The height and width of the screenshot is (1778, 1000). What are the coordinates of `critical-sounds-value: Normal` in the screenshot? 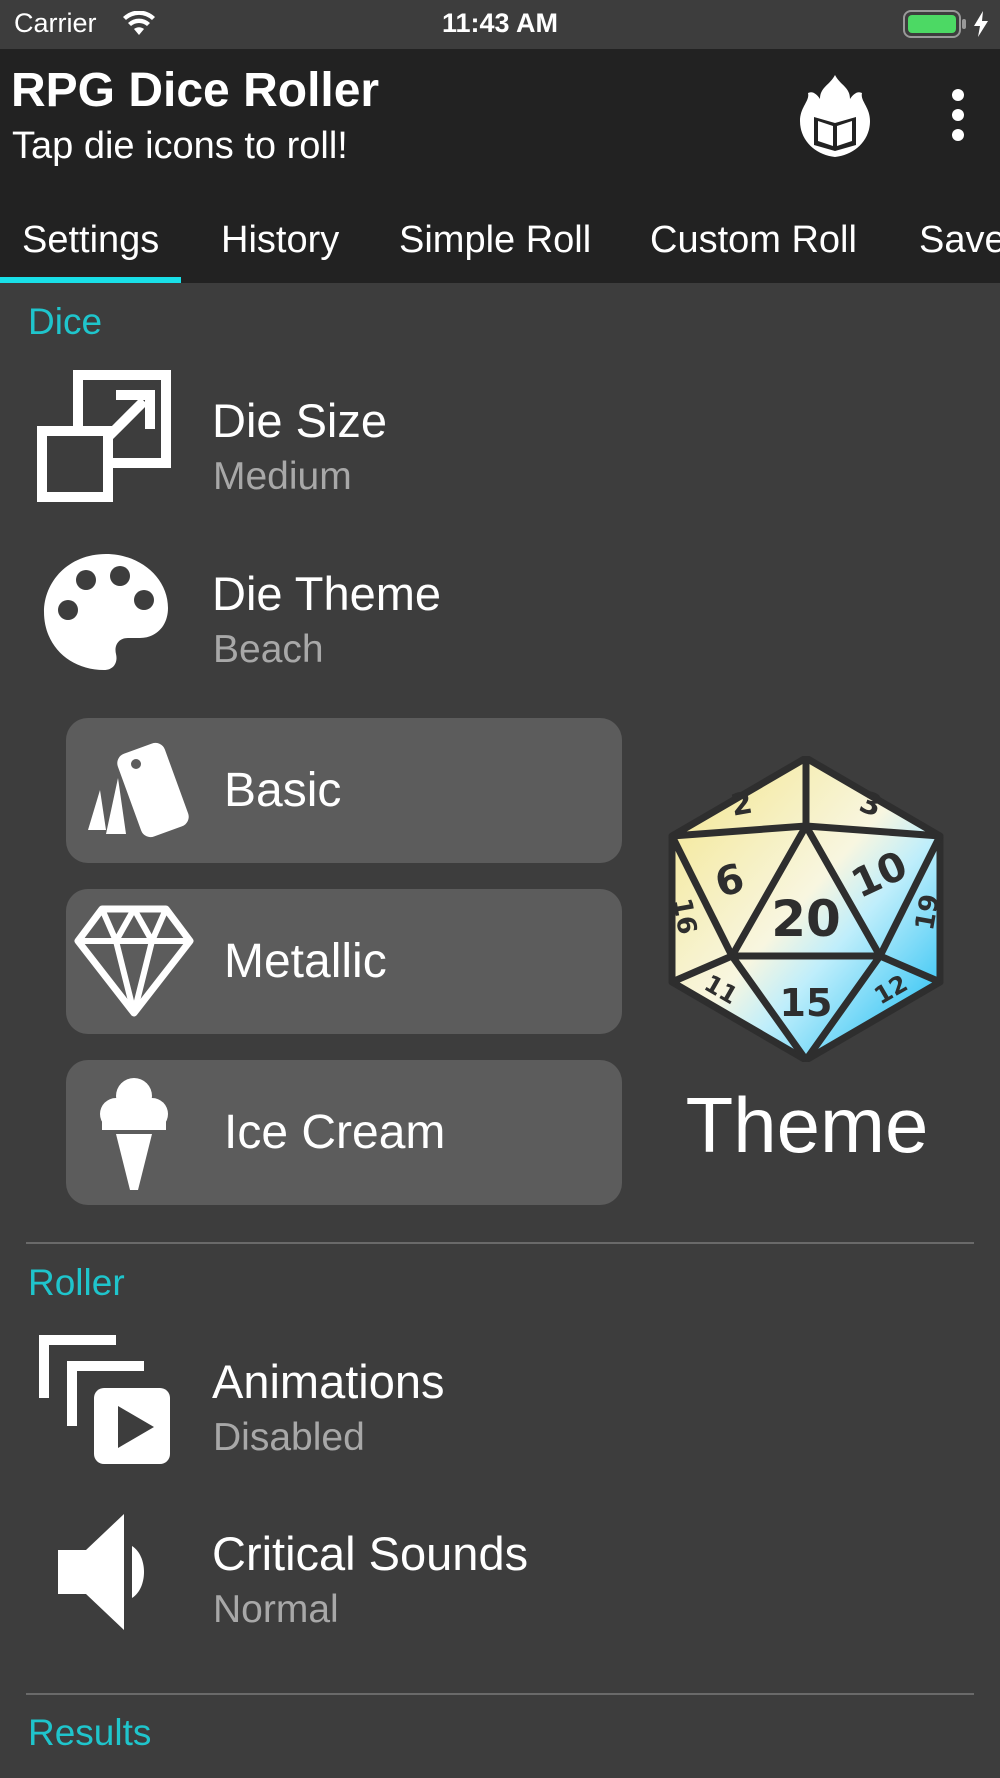 It's located at (276, 1609).